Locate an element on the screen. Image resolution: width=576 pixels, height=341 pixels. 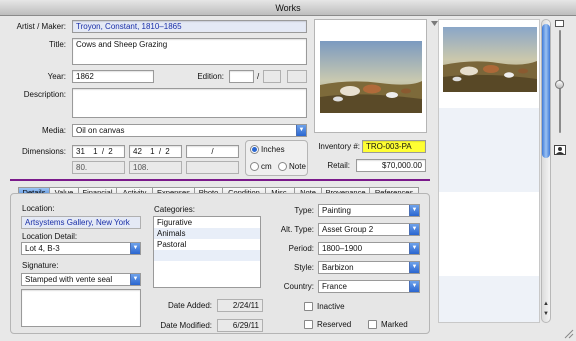
retail-field: $70,000.00 is located at coordinates (391, 165).